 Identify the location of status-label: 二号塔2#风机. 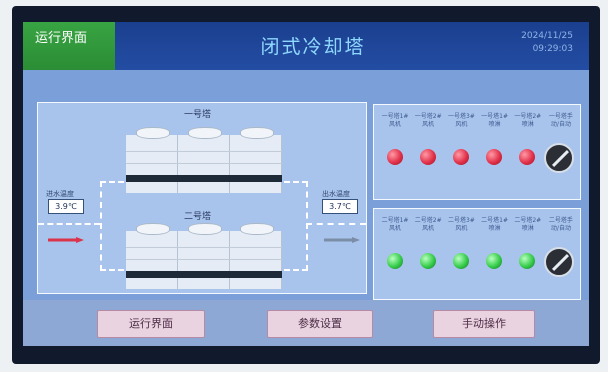
(428, 224).